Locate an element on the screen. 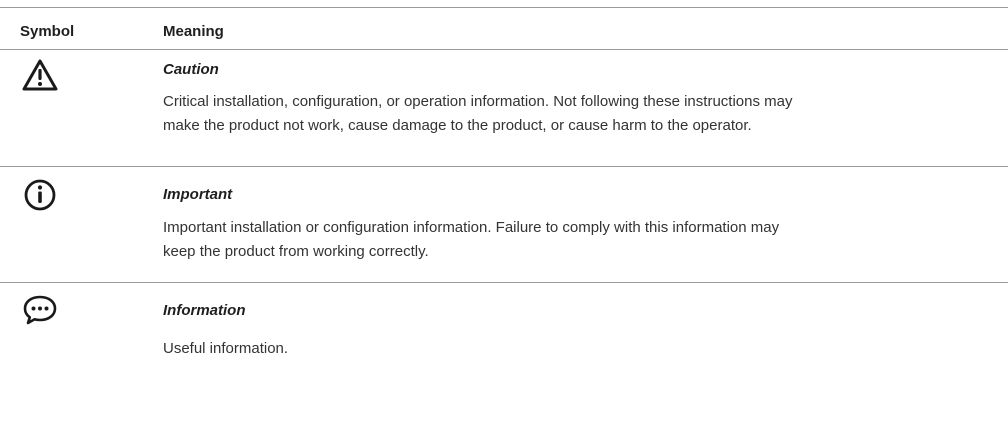 The image size is (1008, 433). column-header-symbol: Symbol is located at coordinates (47, 31).